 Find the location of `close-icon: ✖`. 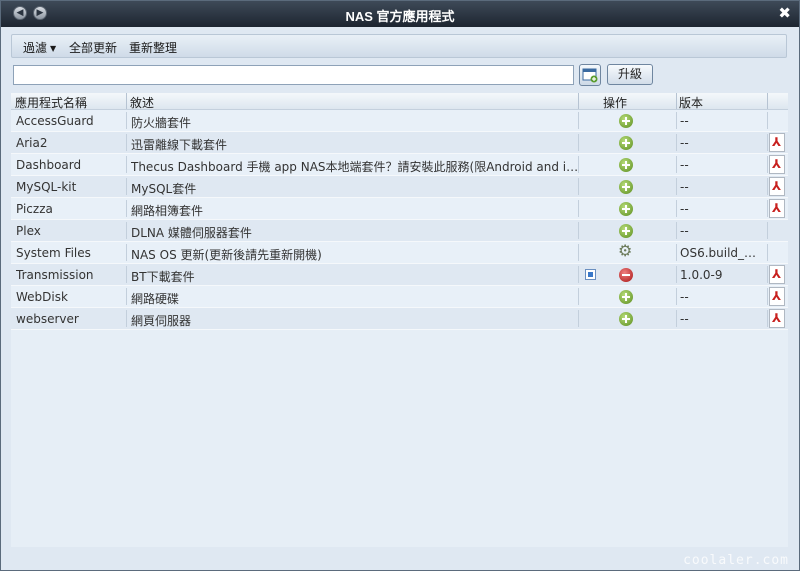

close-icon: ✖ is located at coordinates (784, 13).